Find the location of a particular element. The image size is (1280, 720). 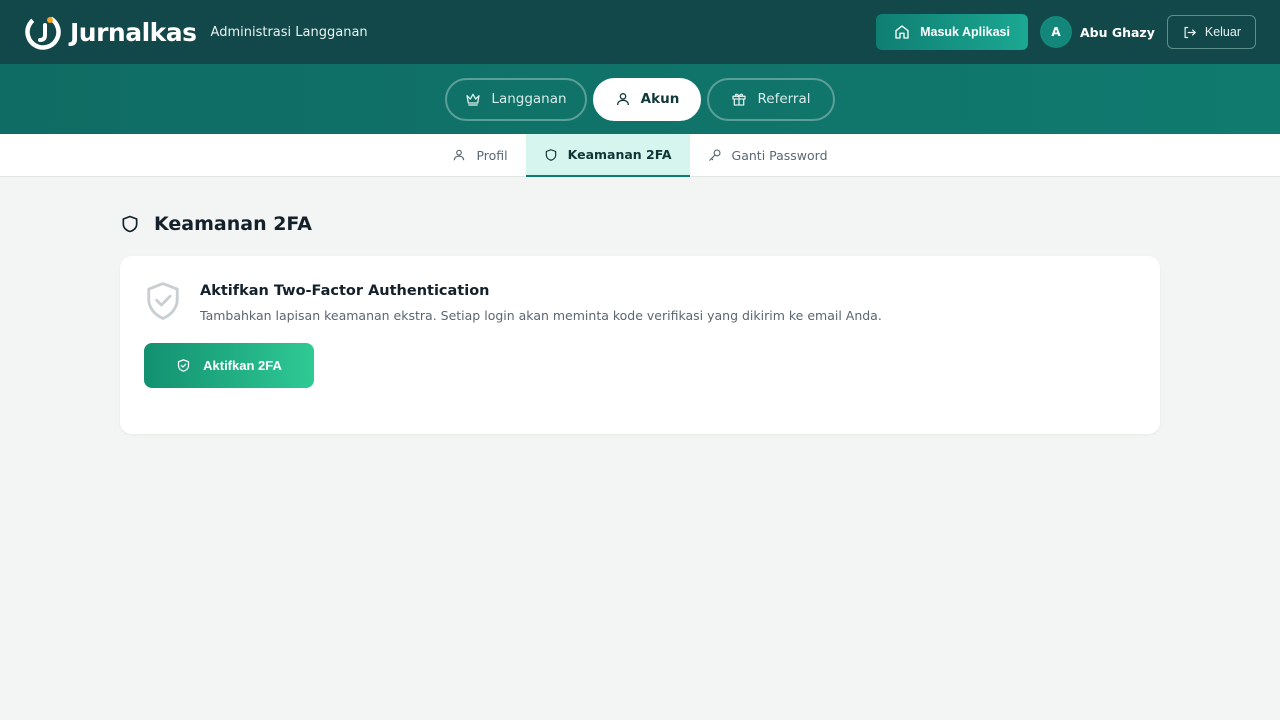

gift-icon is located at coordinates (739, 99).